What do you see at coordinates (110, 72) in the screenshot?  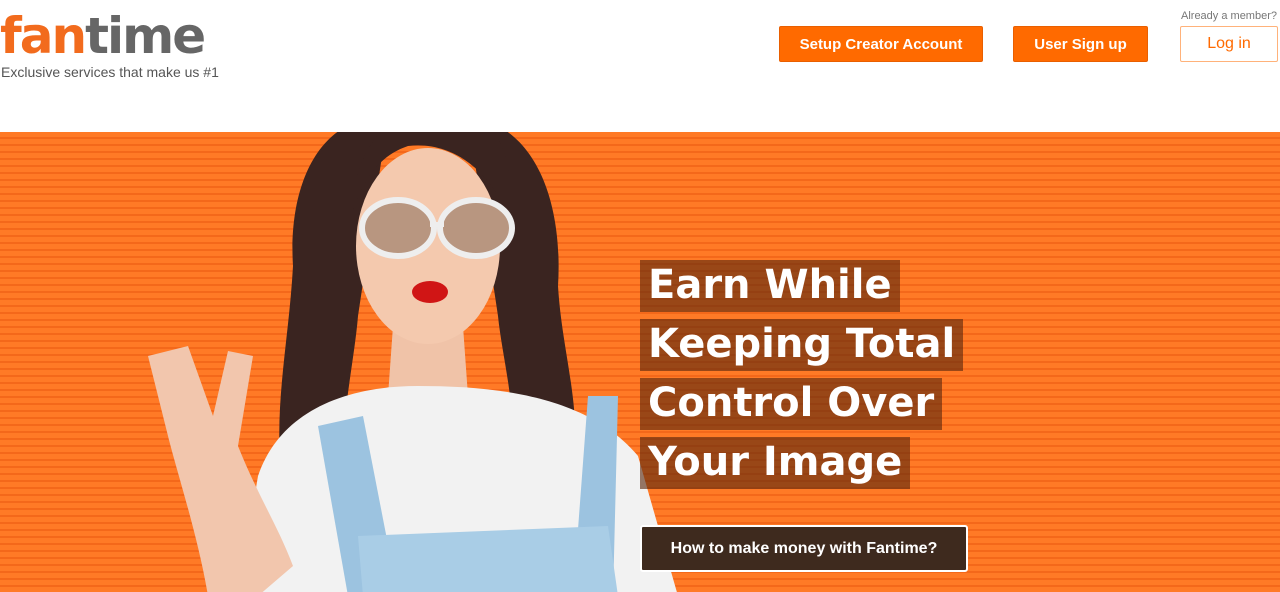 I see `tagline: Exclusive services that make us #1` at bounding box center [110, 72].